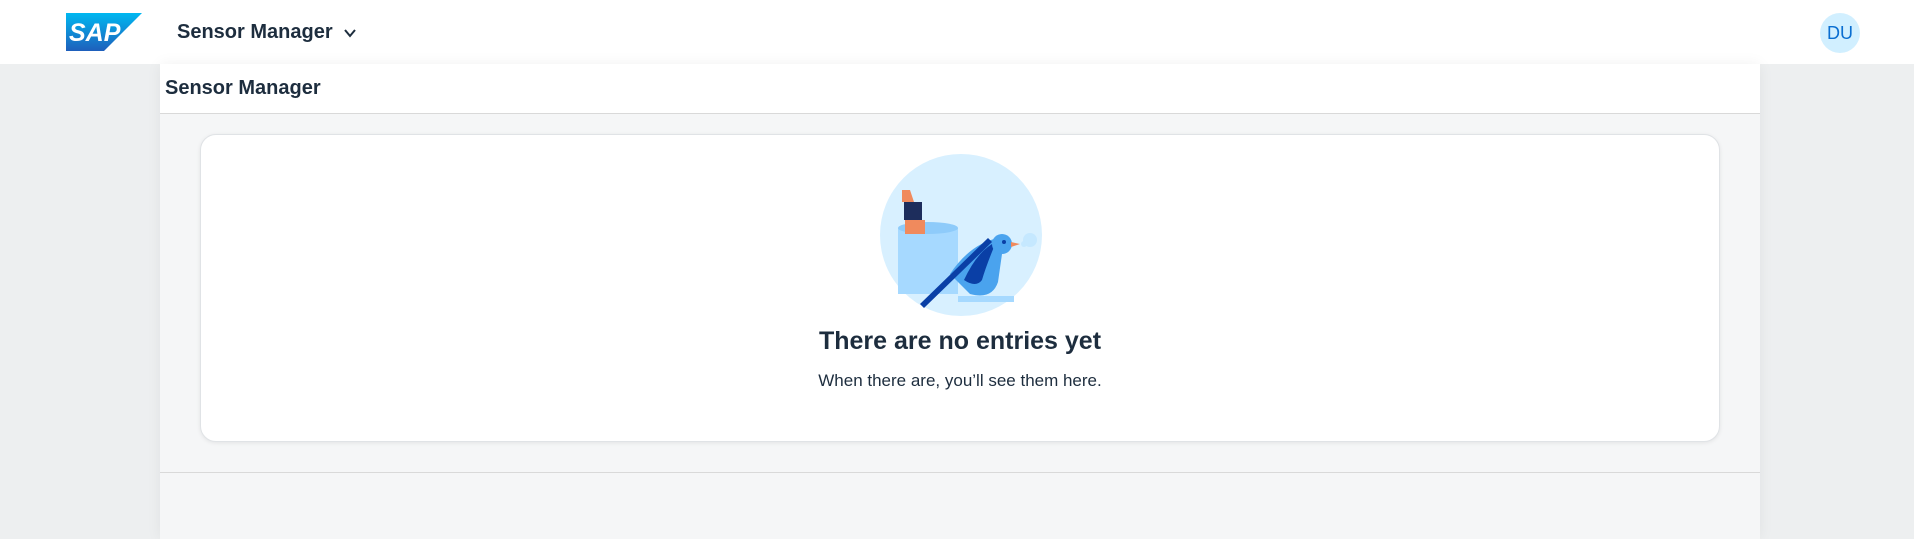 The width and height of the screenshot is (1914, 539). Describe the element at coordinates (960, 472) in the screenshot. I see `content-separator` at that location.